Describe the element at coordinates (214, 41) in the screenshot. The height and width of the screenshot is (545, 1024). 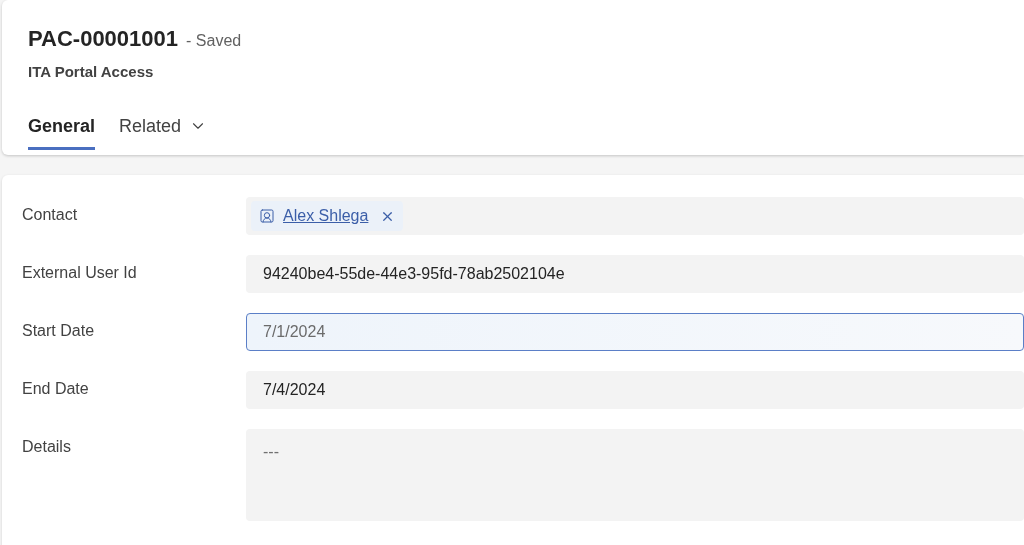
I see `save-status: - Saved` at that location.